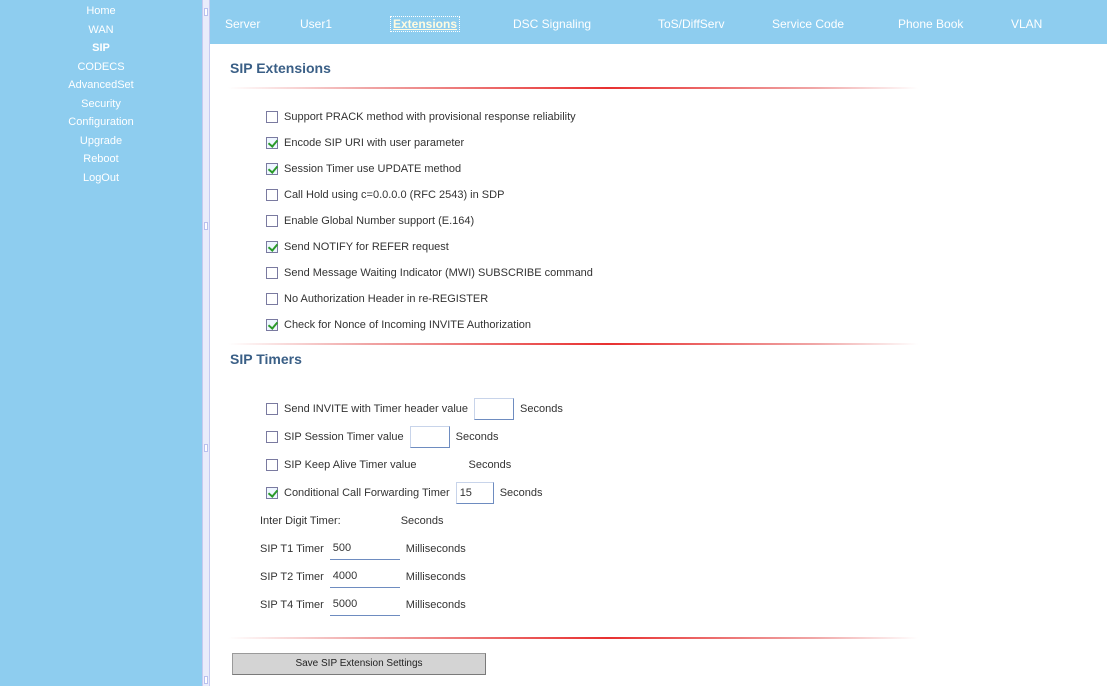  Describe the element at coordinates (280, 68) in the screenshot. I see `section-title-extensions: SIP Extensions` at that location.